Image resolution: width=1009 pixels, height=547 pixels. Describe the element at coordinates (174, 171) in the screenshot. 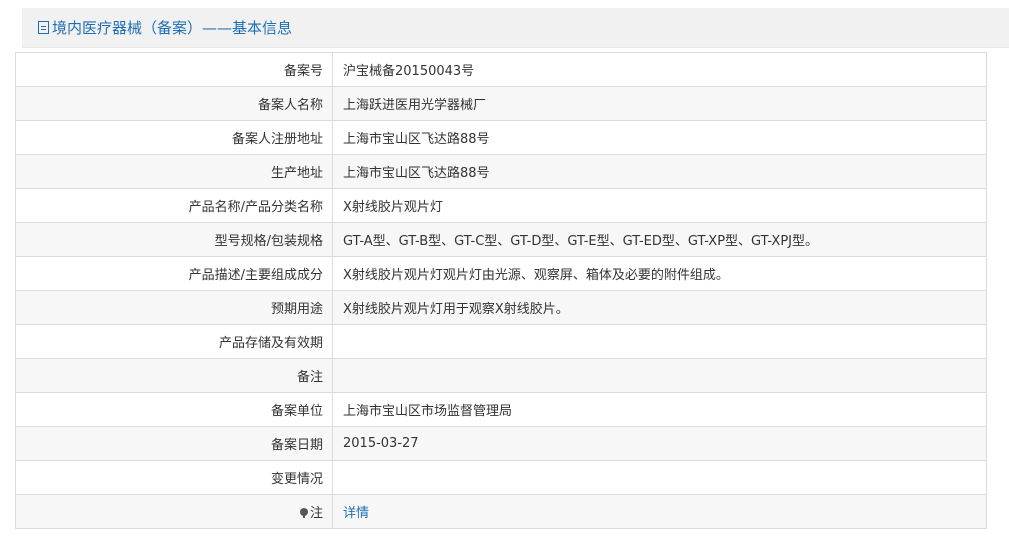

I see `row-label: 生产地址` at that location.